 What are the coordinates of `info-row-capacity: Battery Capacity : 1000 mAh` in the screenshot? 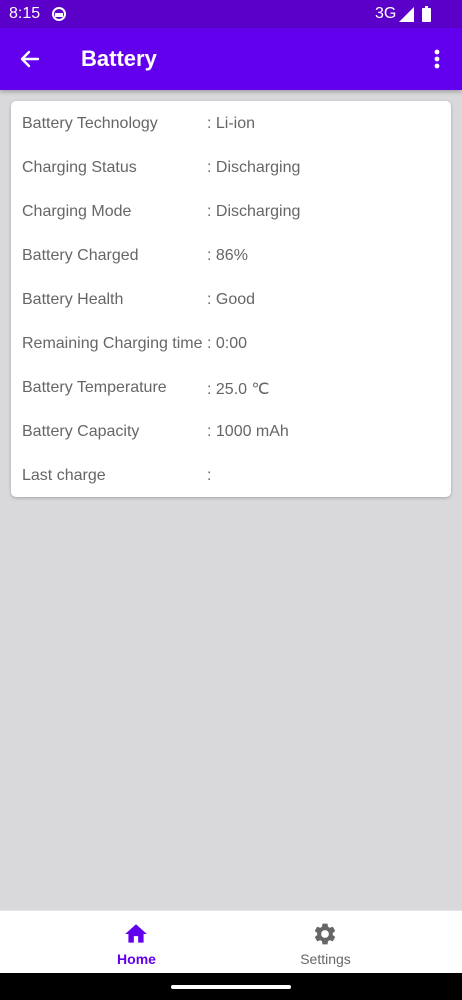 It's located at (231, 431).